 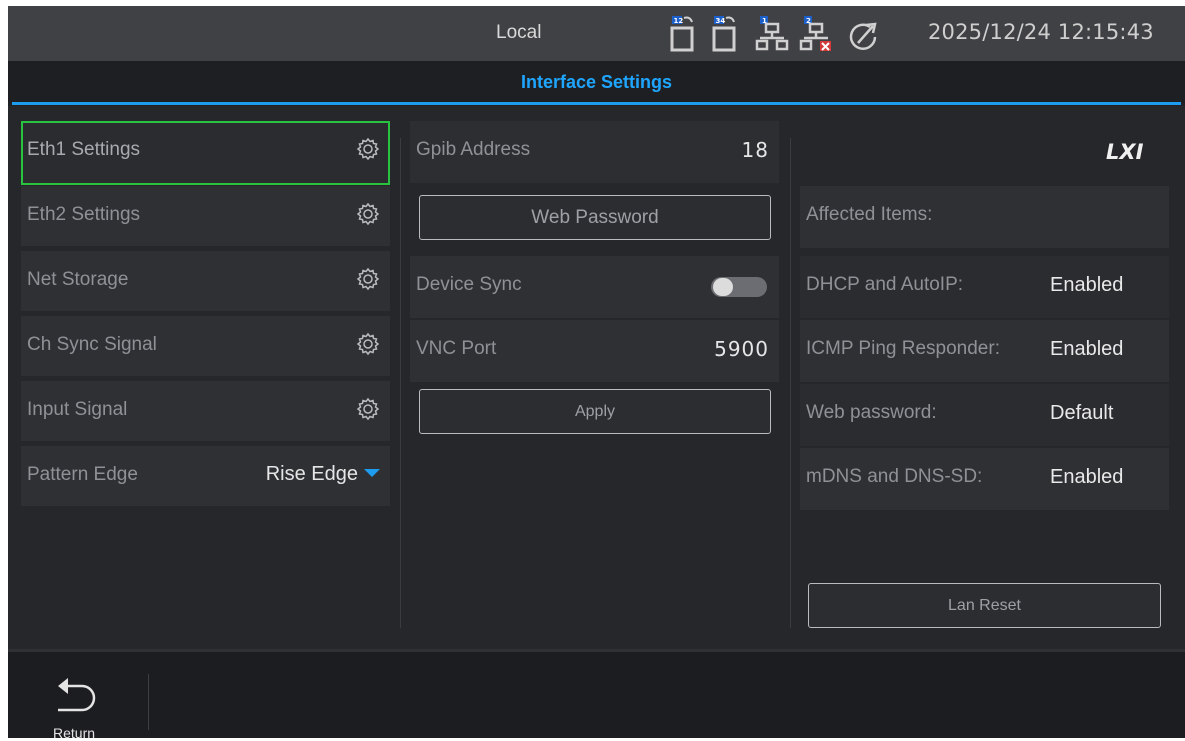 What do you see at coordinates (741, 349) in the screenshot?
I see `vnc-port-value: 5900` at bounding box center [741, 349].